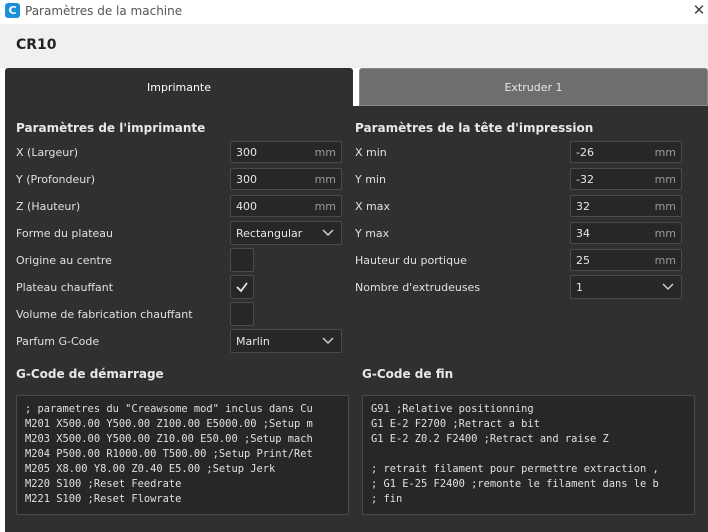 This screenshot has width=708, height=532. What do you see at coordinates (286, 152) in the screenshot?
I see `x-width-field: 300 mm` at bounding box center [286, 152].